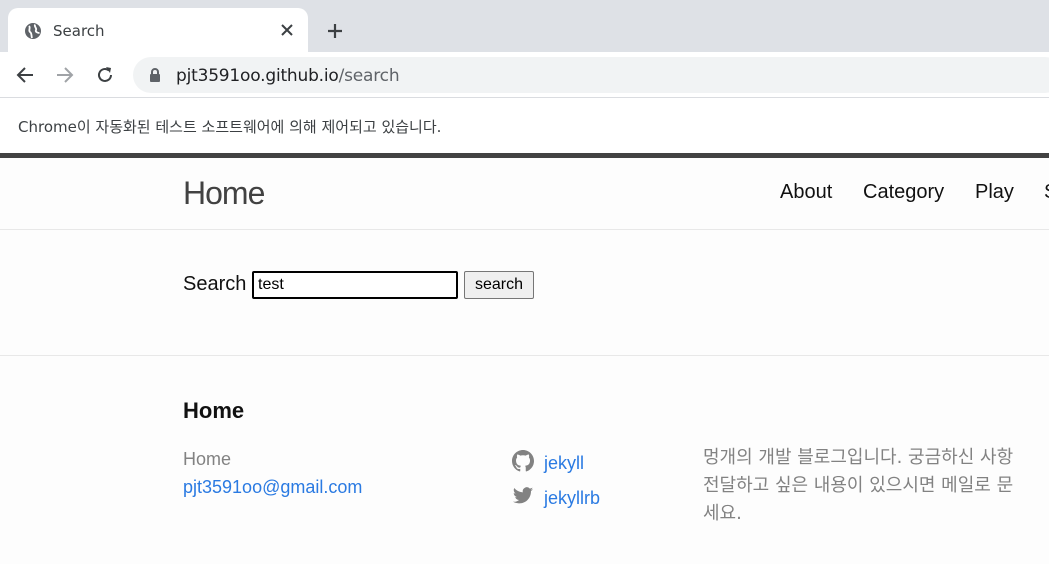 The width and height of the screenshot is (1049, 564). What do you see at coordinates (564, 463) in the screenshot?
I see `github-link: jekyll` at bounding box center [564, 463].